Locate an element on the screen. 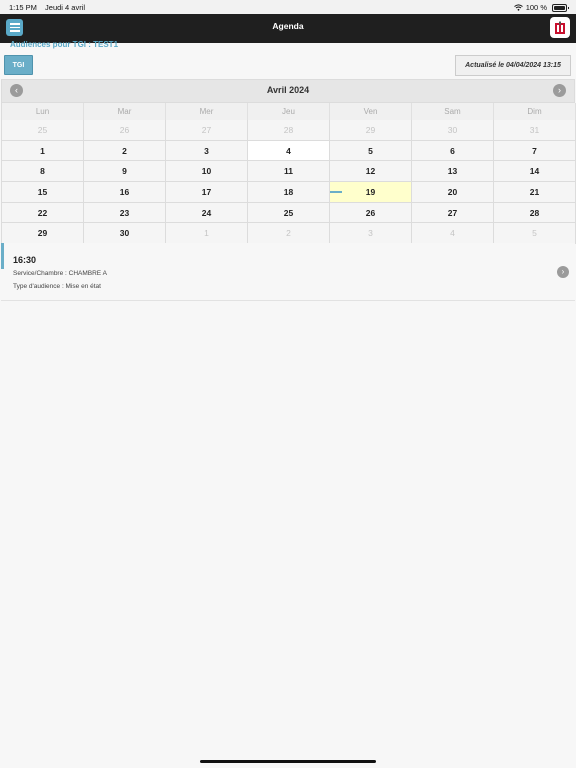  status-date: Jeudi 4 avril is located at coordinates (65, 7).